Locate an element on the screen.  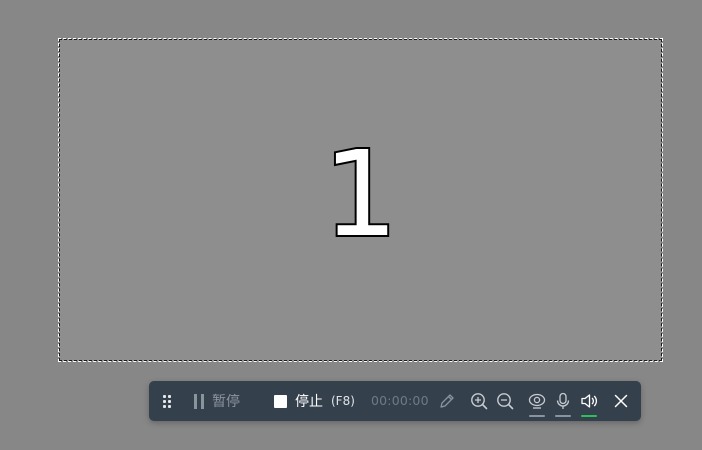
stop-label: 停止 is located at coordinates (309, 402).